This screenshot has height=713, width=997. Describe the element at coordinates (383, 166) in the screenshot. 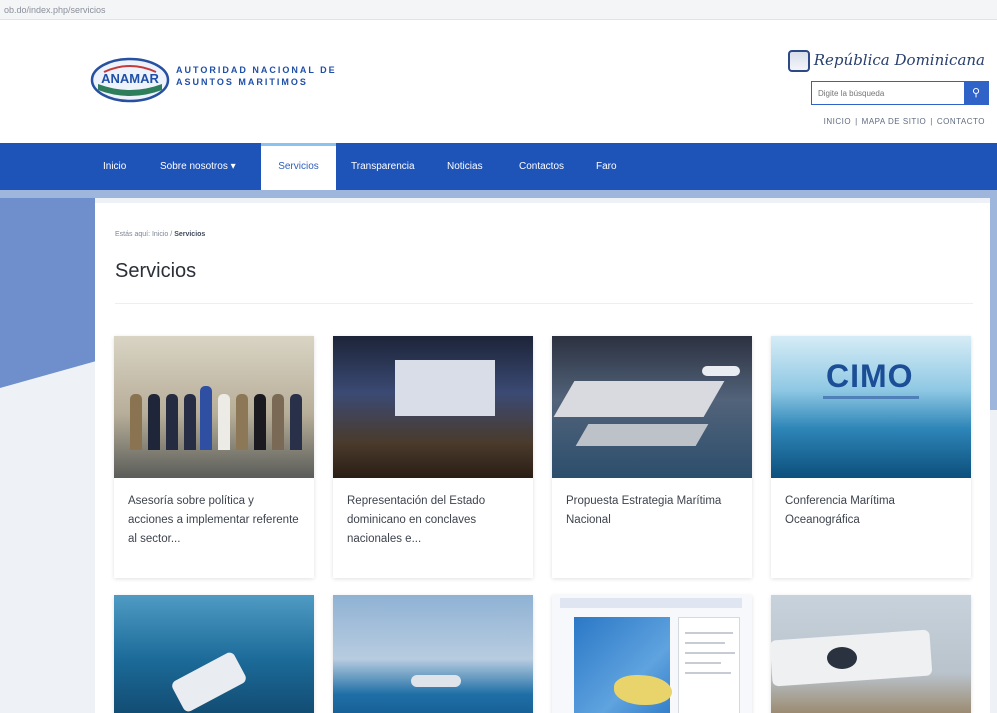

I see `nav-item-transparencia: Transparencia` at that location.